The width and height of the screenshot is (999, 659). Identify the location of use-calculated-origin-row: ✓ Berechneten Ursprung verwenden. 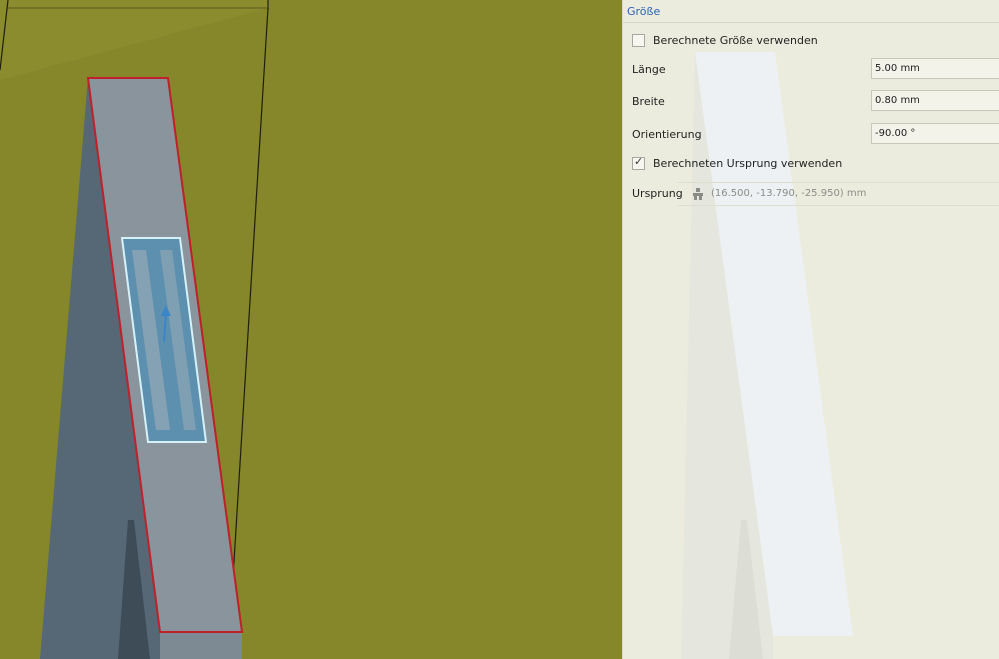
(811, 164).